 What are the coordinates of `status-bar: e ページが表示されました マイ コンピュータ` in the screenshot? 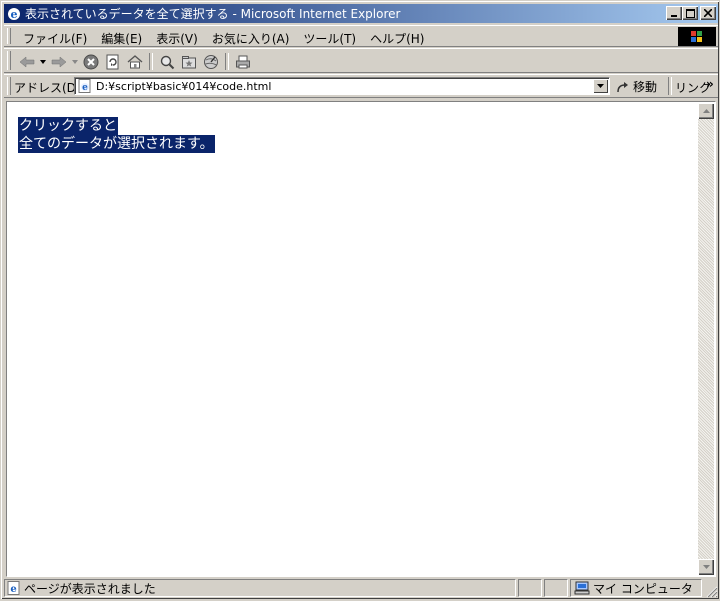 It's located at (361, 588).